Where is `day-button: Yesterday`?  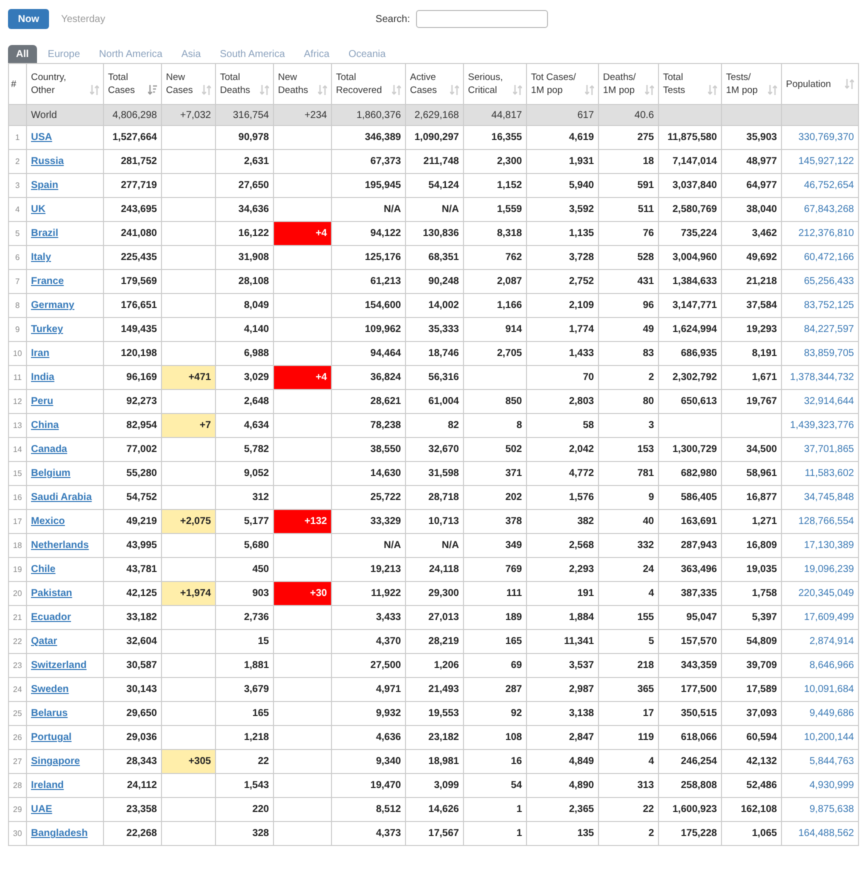 day-button: Yesterday is located at coordinates (83, 19).